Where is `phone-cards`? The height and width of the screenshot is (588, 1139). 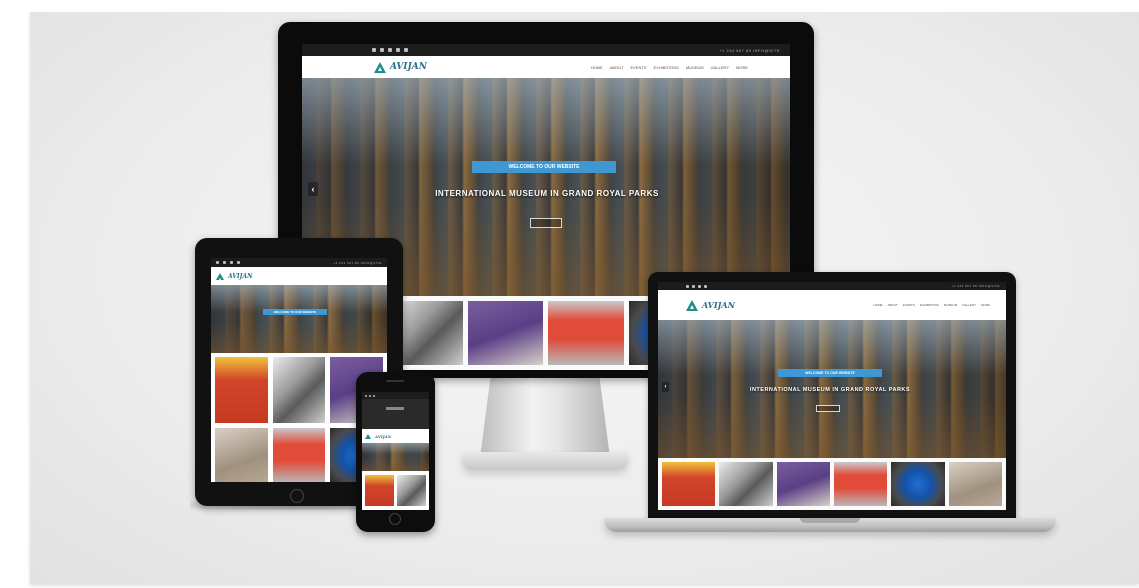
phone-cards is located at coordinates (395, 490).